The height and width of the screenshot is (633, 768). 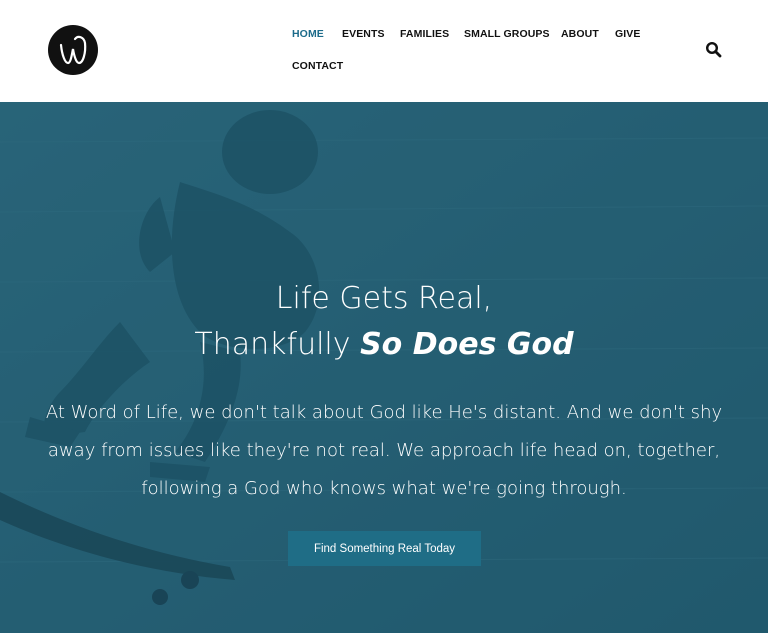 What do you see at coordinates (384, 548) in the screenshot?
I see `find-something-real-button: Find Something Real Today` at bounding box center [384, 548].